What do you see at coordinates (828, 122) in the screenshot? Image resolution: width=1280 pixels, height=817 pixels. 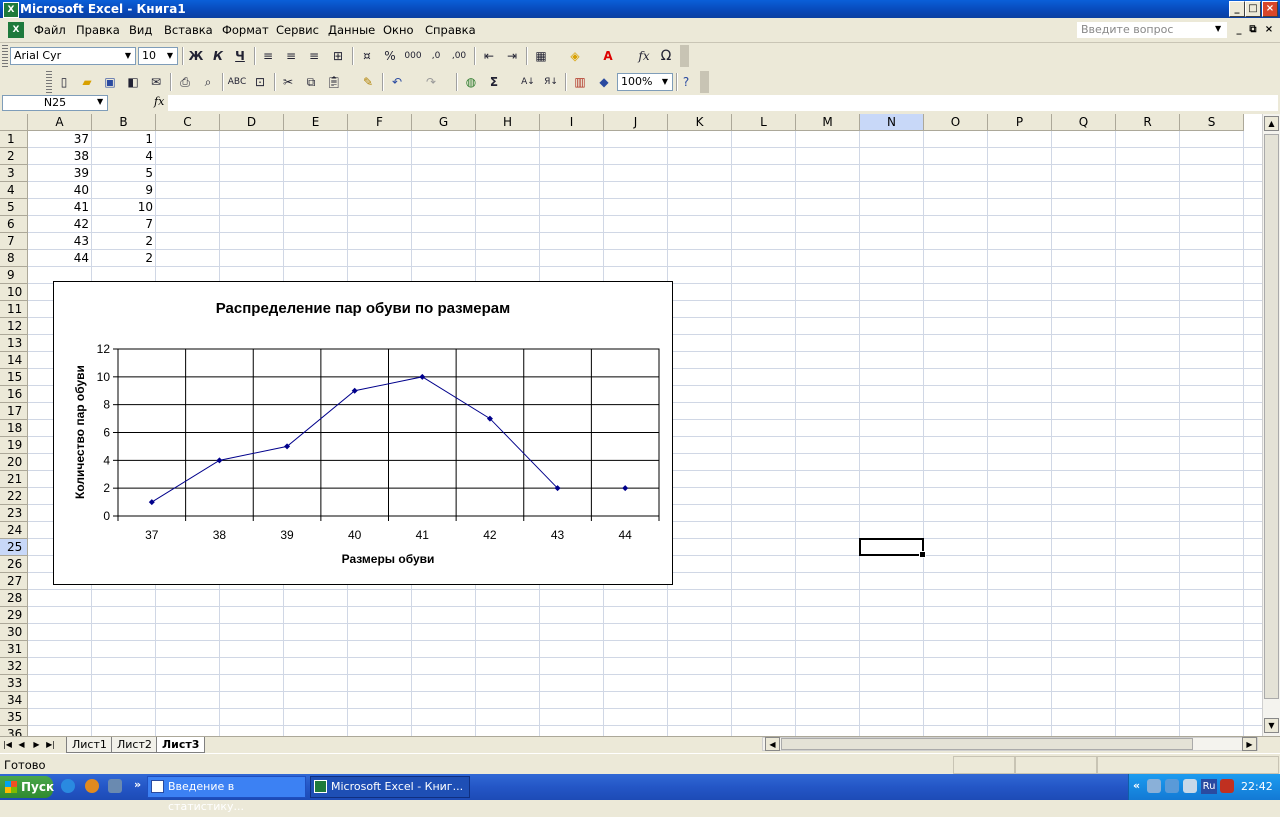 I see `column-header-m: M` at bounding box center [828, 122].